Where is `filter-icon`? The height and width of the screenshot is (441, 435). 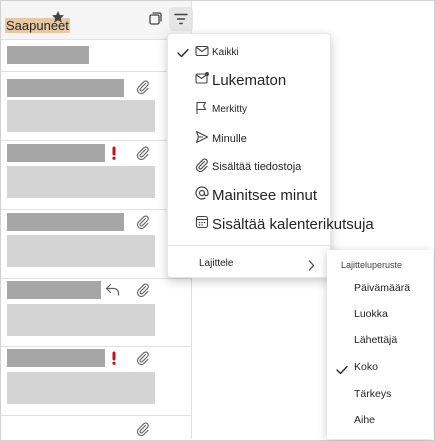
filter-icon is located at coordinates (181, 19).